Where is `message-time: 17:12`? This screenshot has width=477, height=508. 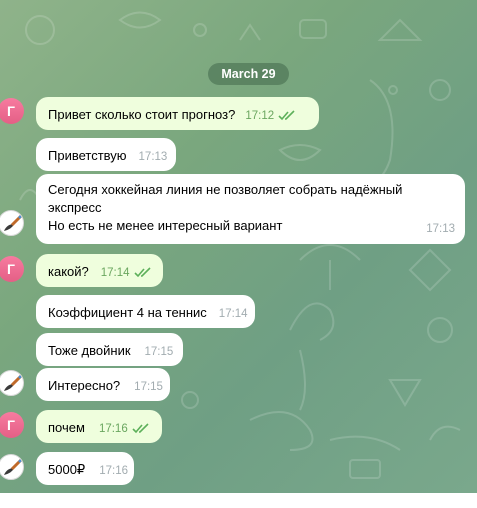
message-time: 17:12 is located at coordinates (260, 116).